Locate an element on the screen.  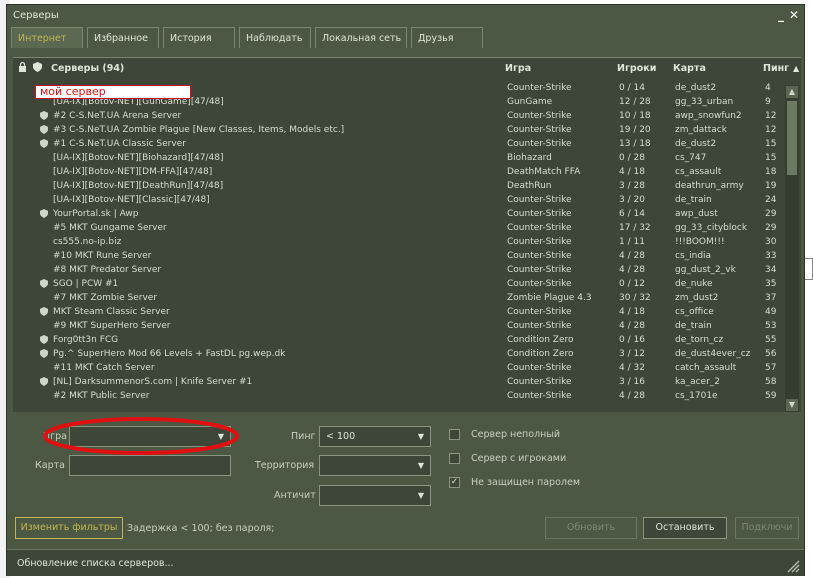
tab-spectate: Наблюдать is located at coordinates (275, 37).